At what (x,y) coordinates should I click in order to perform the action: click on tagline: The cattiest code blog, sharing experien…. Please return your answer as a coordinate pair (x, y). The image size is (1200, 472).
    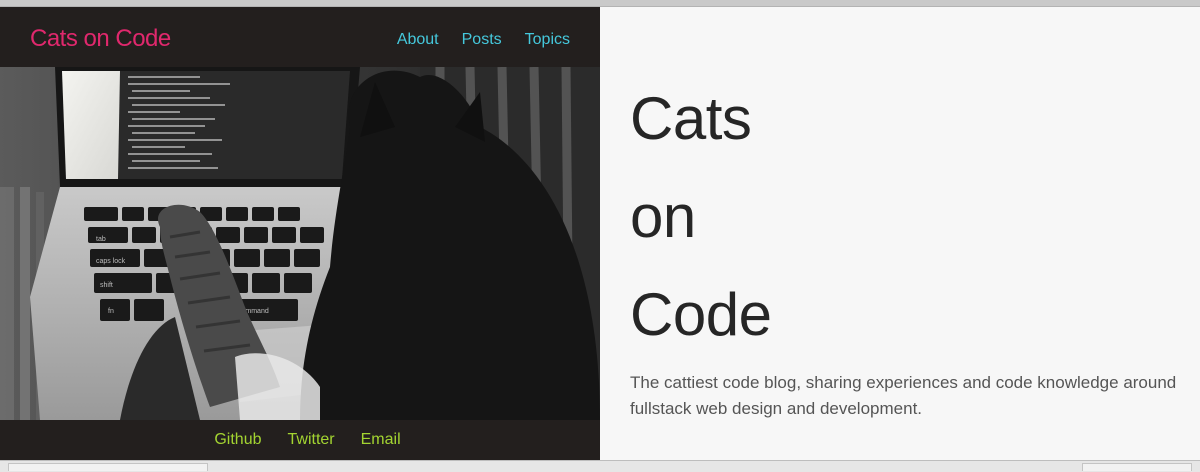
    Looking at the image, I should click on (903, 395).